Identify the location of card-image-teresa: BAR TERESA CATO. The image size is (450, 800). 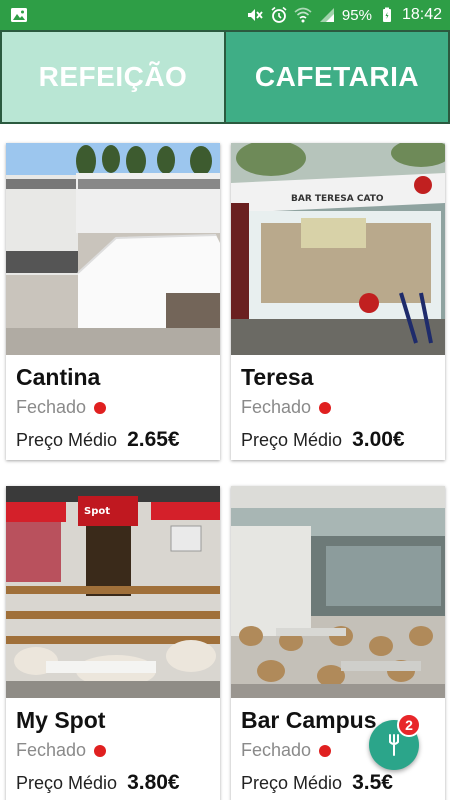
(338, 249).